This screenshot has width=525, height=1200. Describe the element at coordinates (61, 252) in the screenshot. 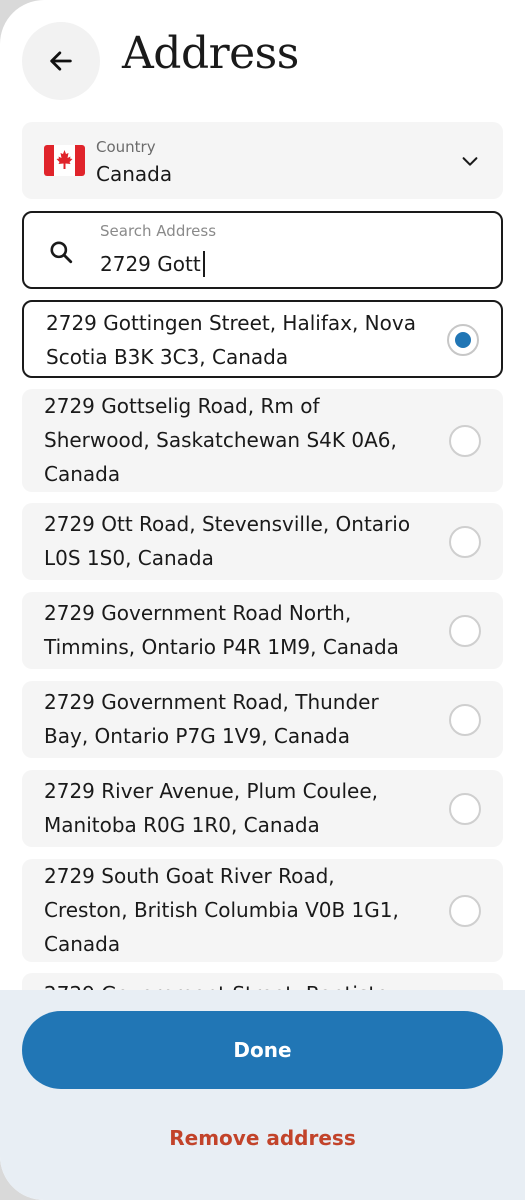

I see `search-icon` at that location.